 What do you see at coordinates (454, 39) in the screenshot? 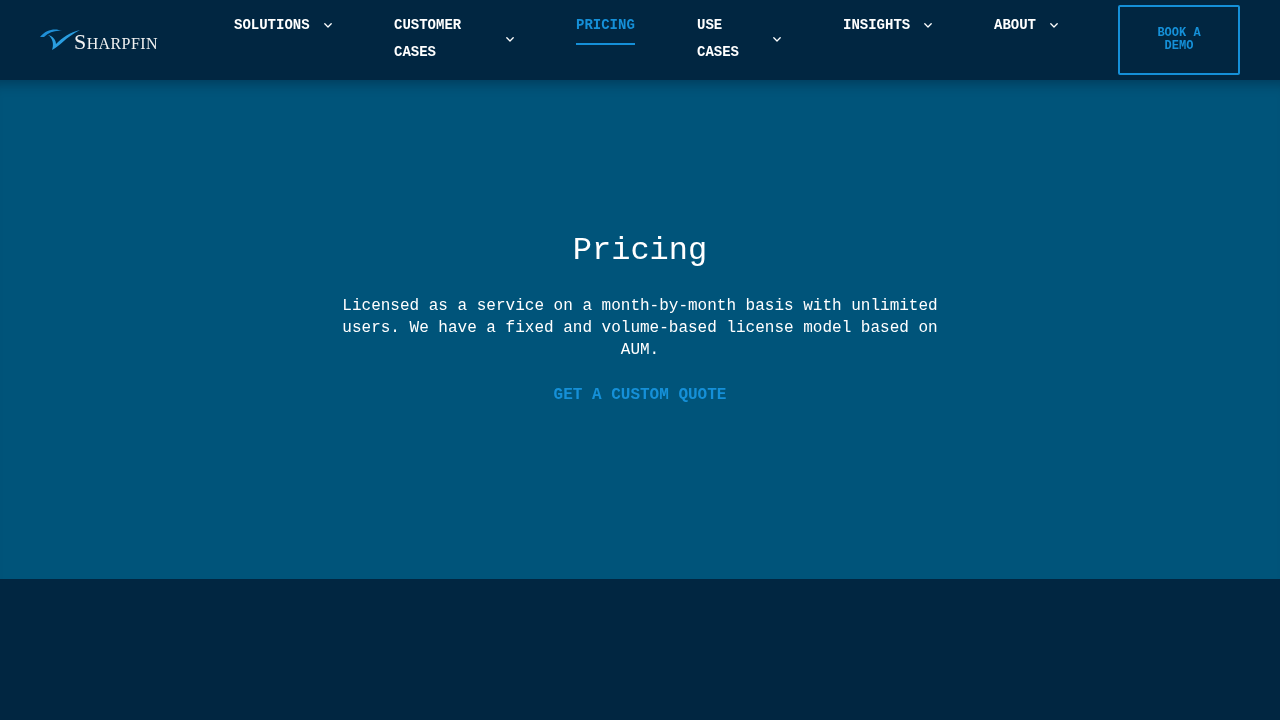
I see `nav-link: CUSTOMER CASES` at bounding box center [454, 39].